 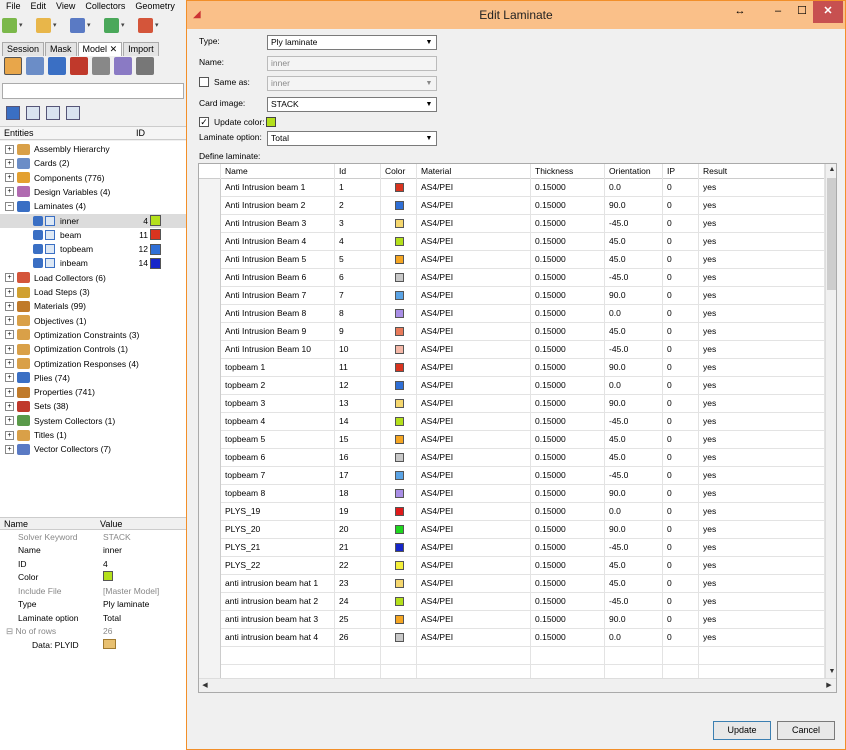 I want to click on tree-item: + Assembly Hierarchy, so click(x=93, y=149).